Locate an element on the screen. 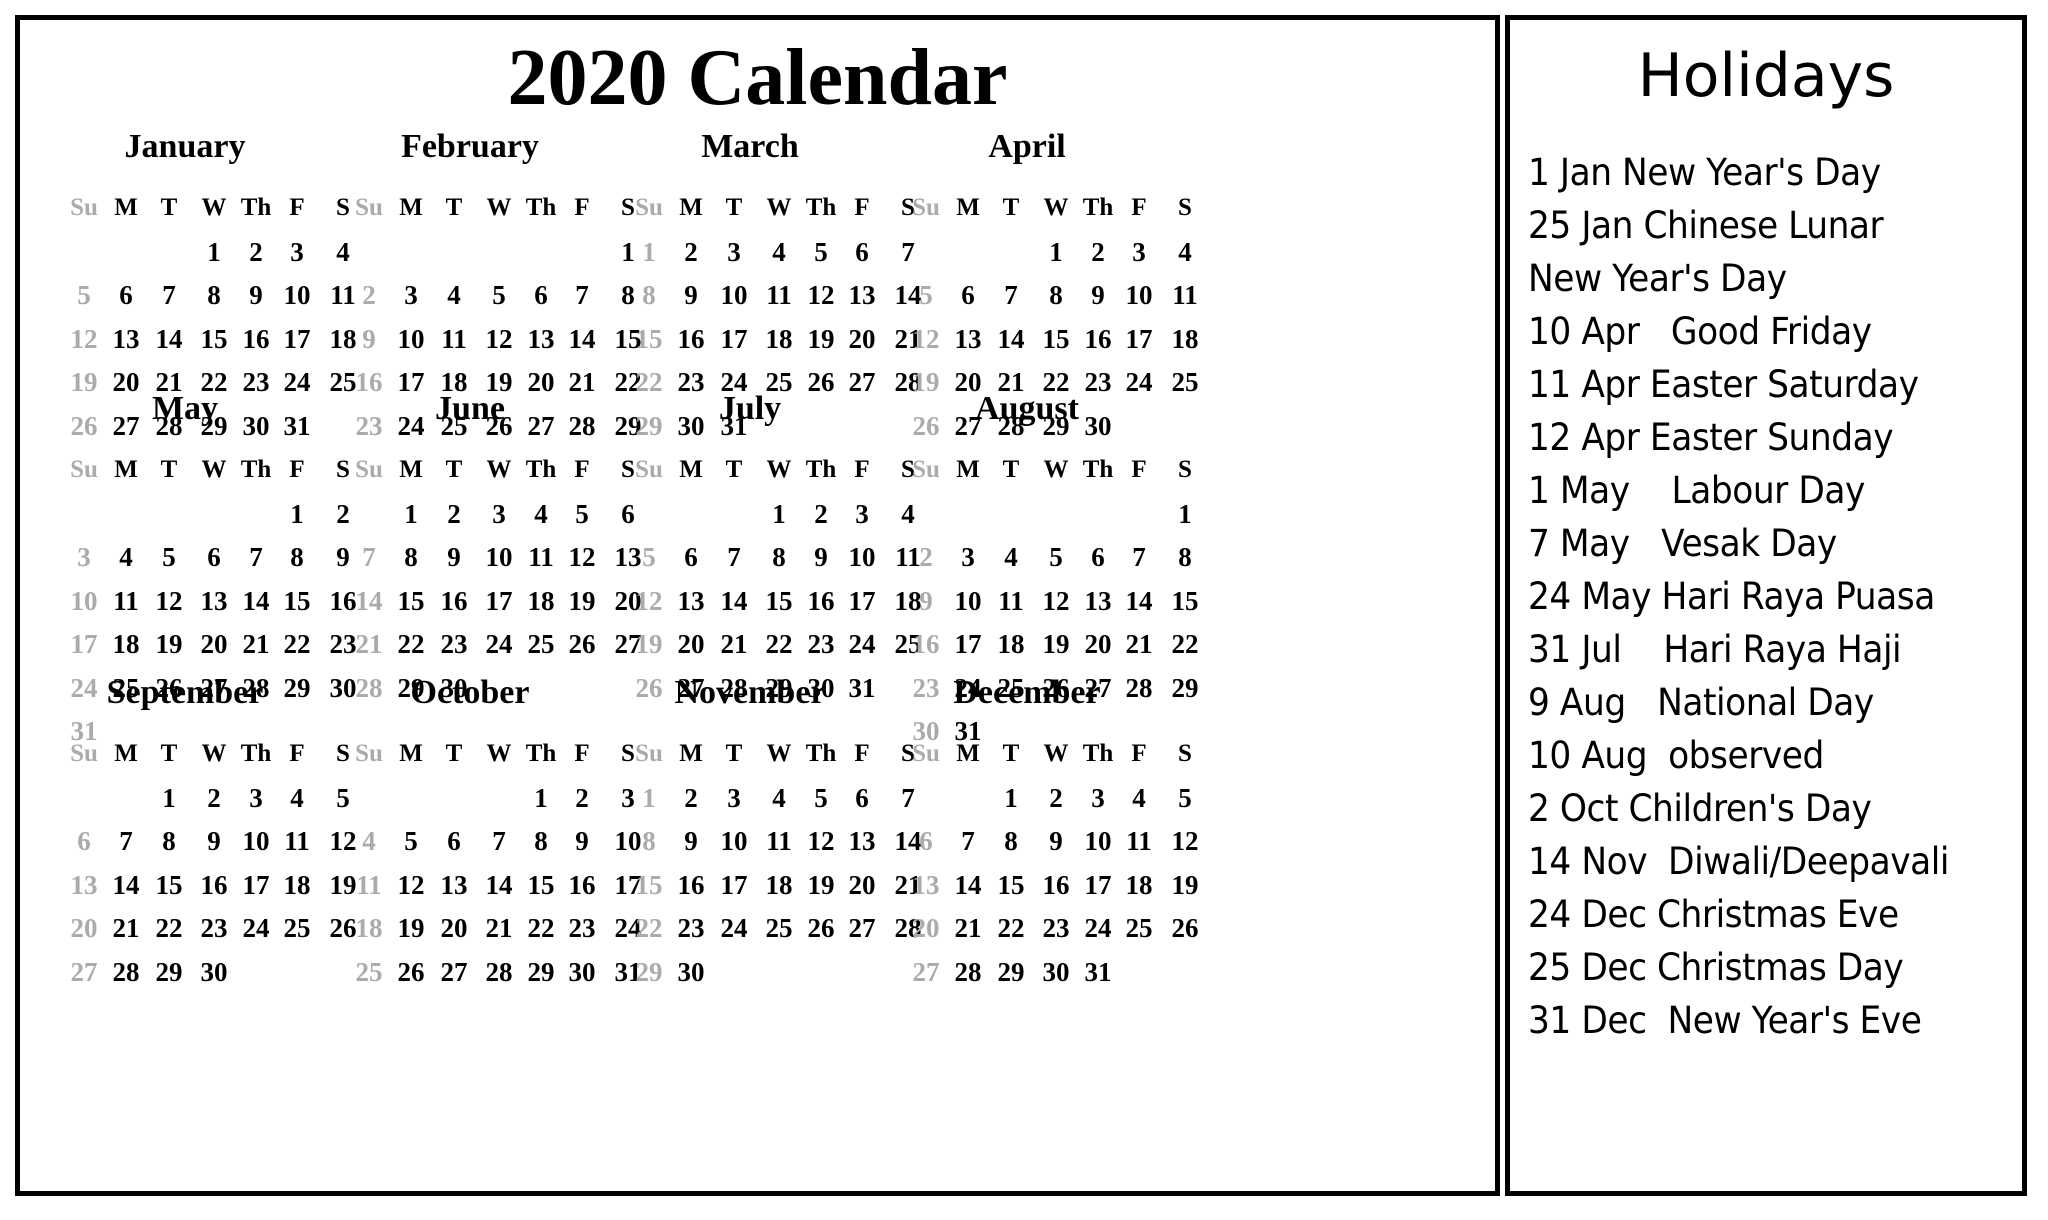 The height and width of the screenshot is (1220, 2048). day-cell: 27 is located at coordinates (926, 971).